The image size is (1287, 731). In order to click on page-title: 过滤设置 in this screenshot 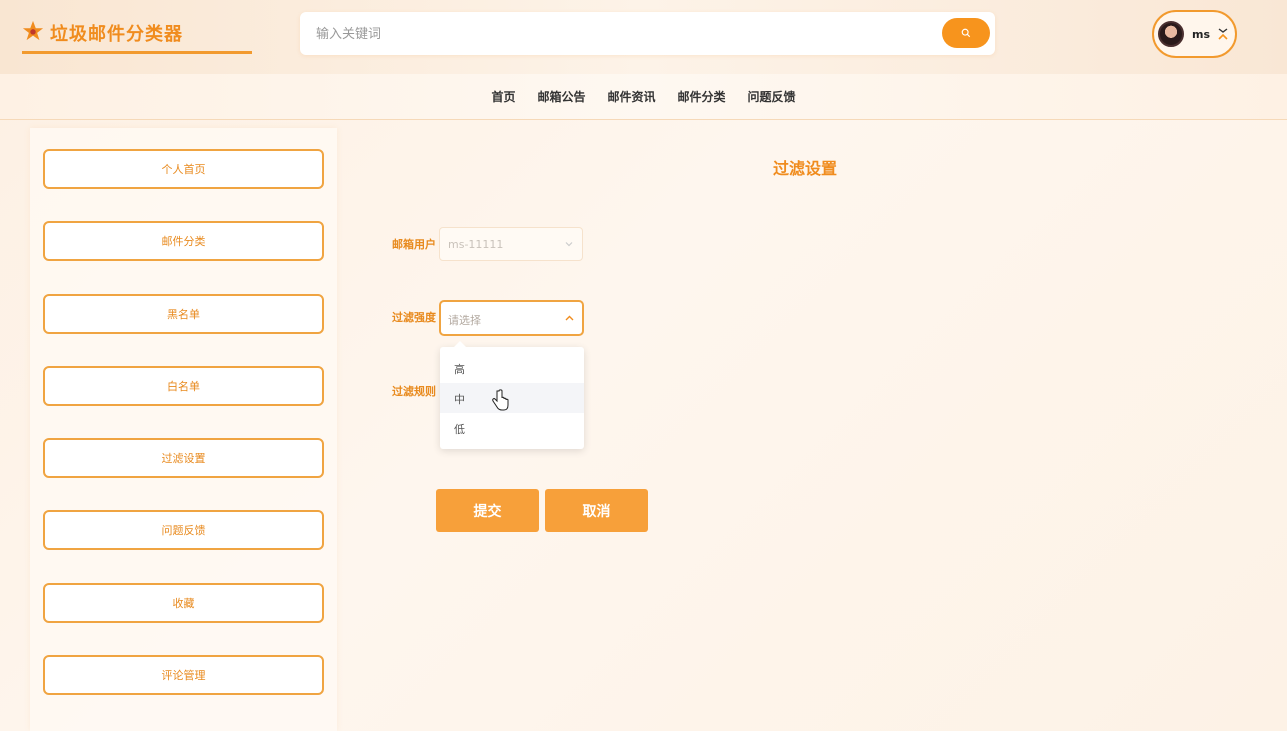, I will do `click(804, 168)`.